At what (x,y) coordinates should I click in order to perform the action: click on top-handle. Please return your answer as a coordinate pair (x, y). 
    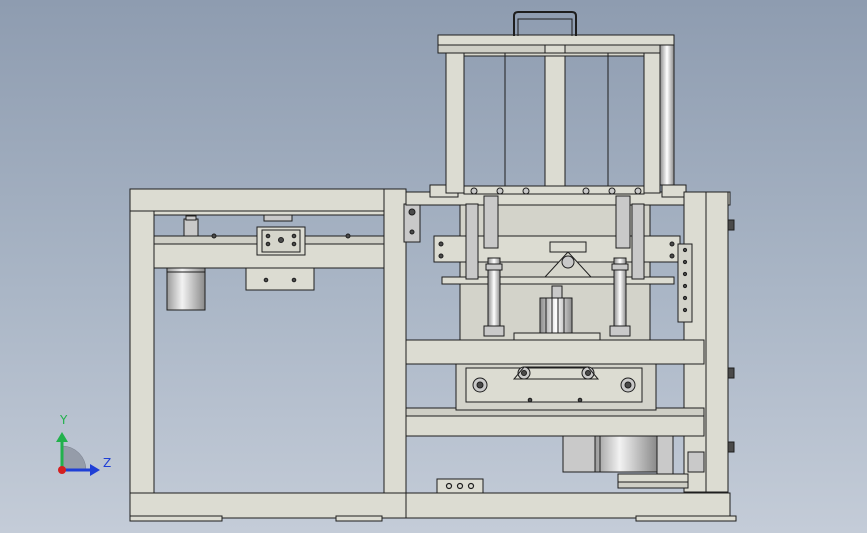
    Looking at the image, I should click on (545, 23).